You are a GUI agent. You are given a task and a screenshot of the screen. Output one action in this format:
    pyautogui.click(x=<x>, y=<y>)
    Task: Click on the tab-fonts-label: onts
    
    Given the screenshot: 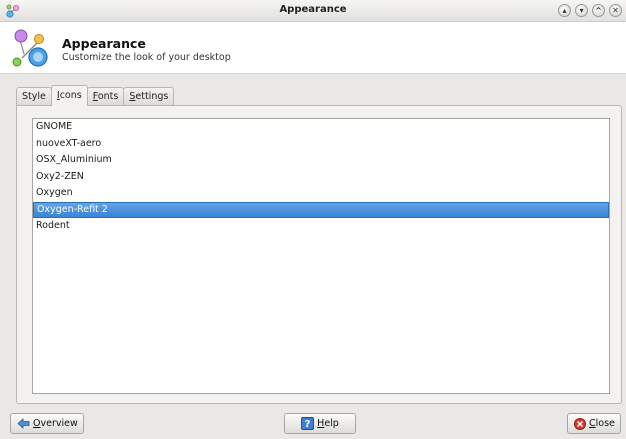 What is the action you would take?
    pyautogui.click(x=108, y=96)
    